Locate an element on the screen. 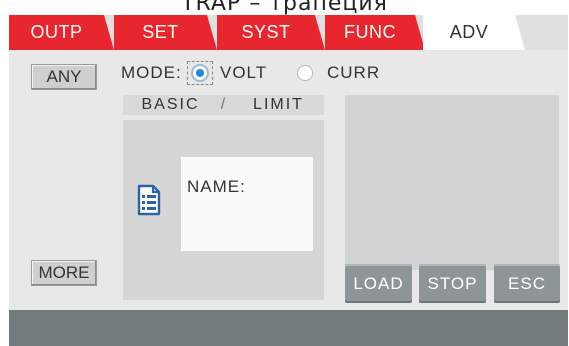 This screenshot has height=346, width=569. tab-func: FUNC is located at coordinates (375, 32).